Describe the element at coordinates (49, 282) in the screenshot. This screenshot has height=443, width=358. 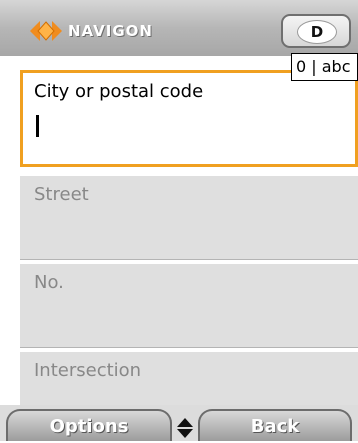
I see `number-field-label: No.` at that location.